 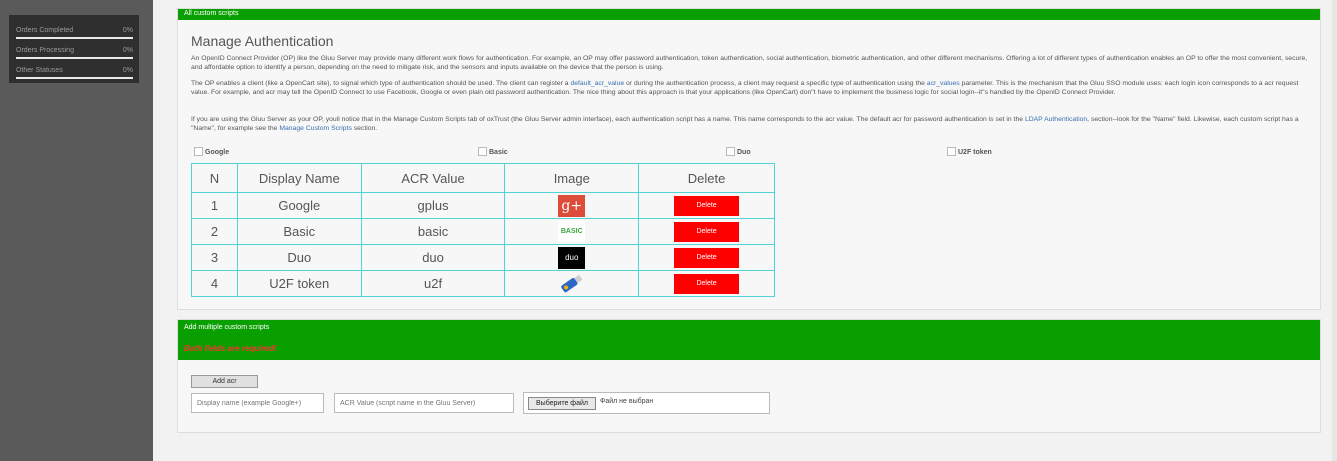 I want to click on basic-icon: BASIC, so click(x=572, y=231).